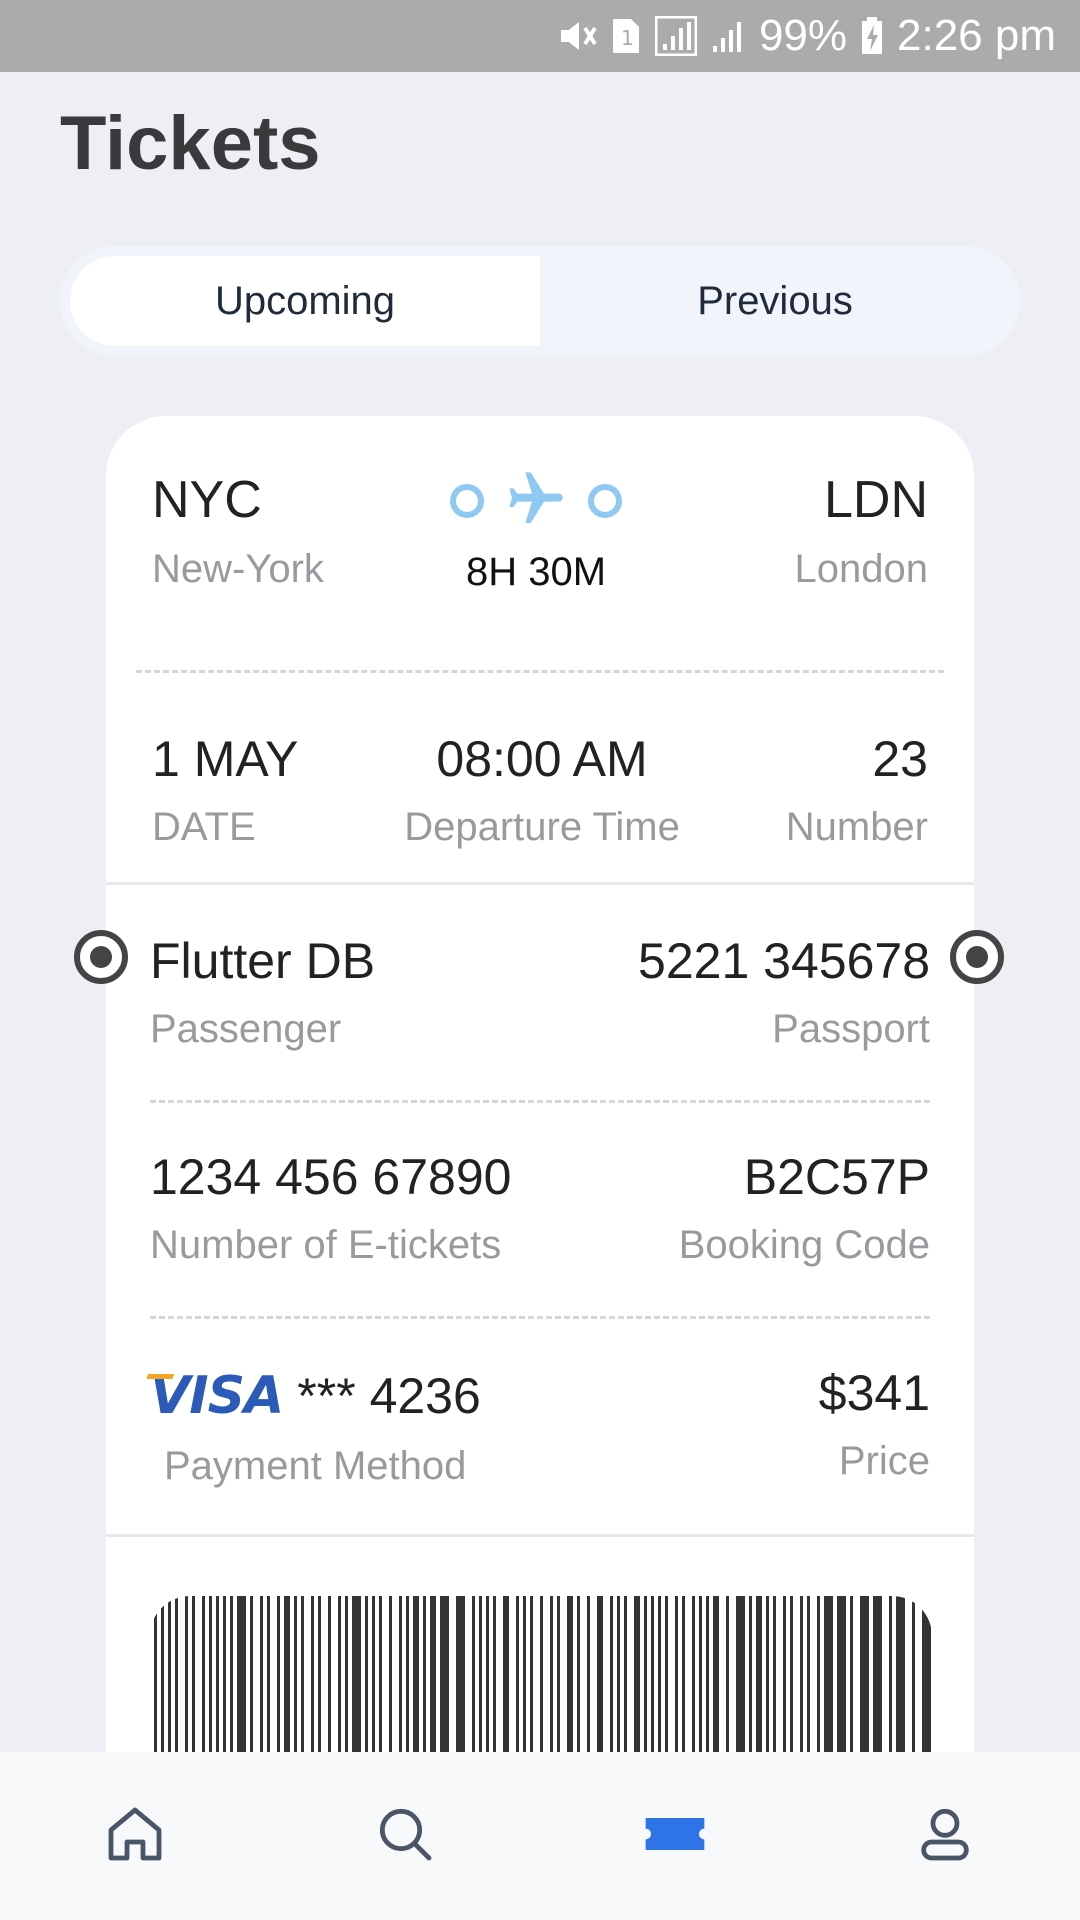  I want to click on profile-icon, so click(945, 1836).